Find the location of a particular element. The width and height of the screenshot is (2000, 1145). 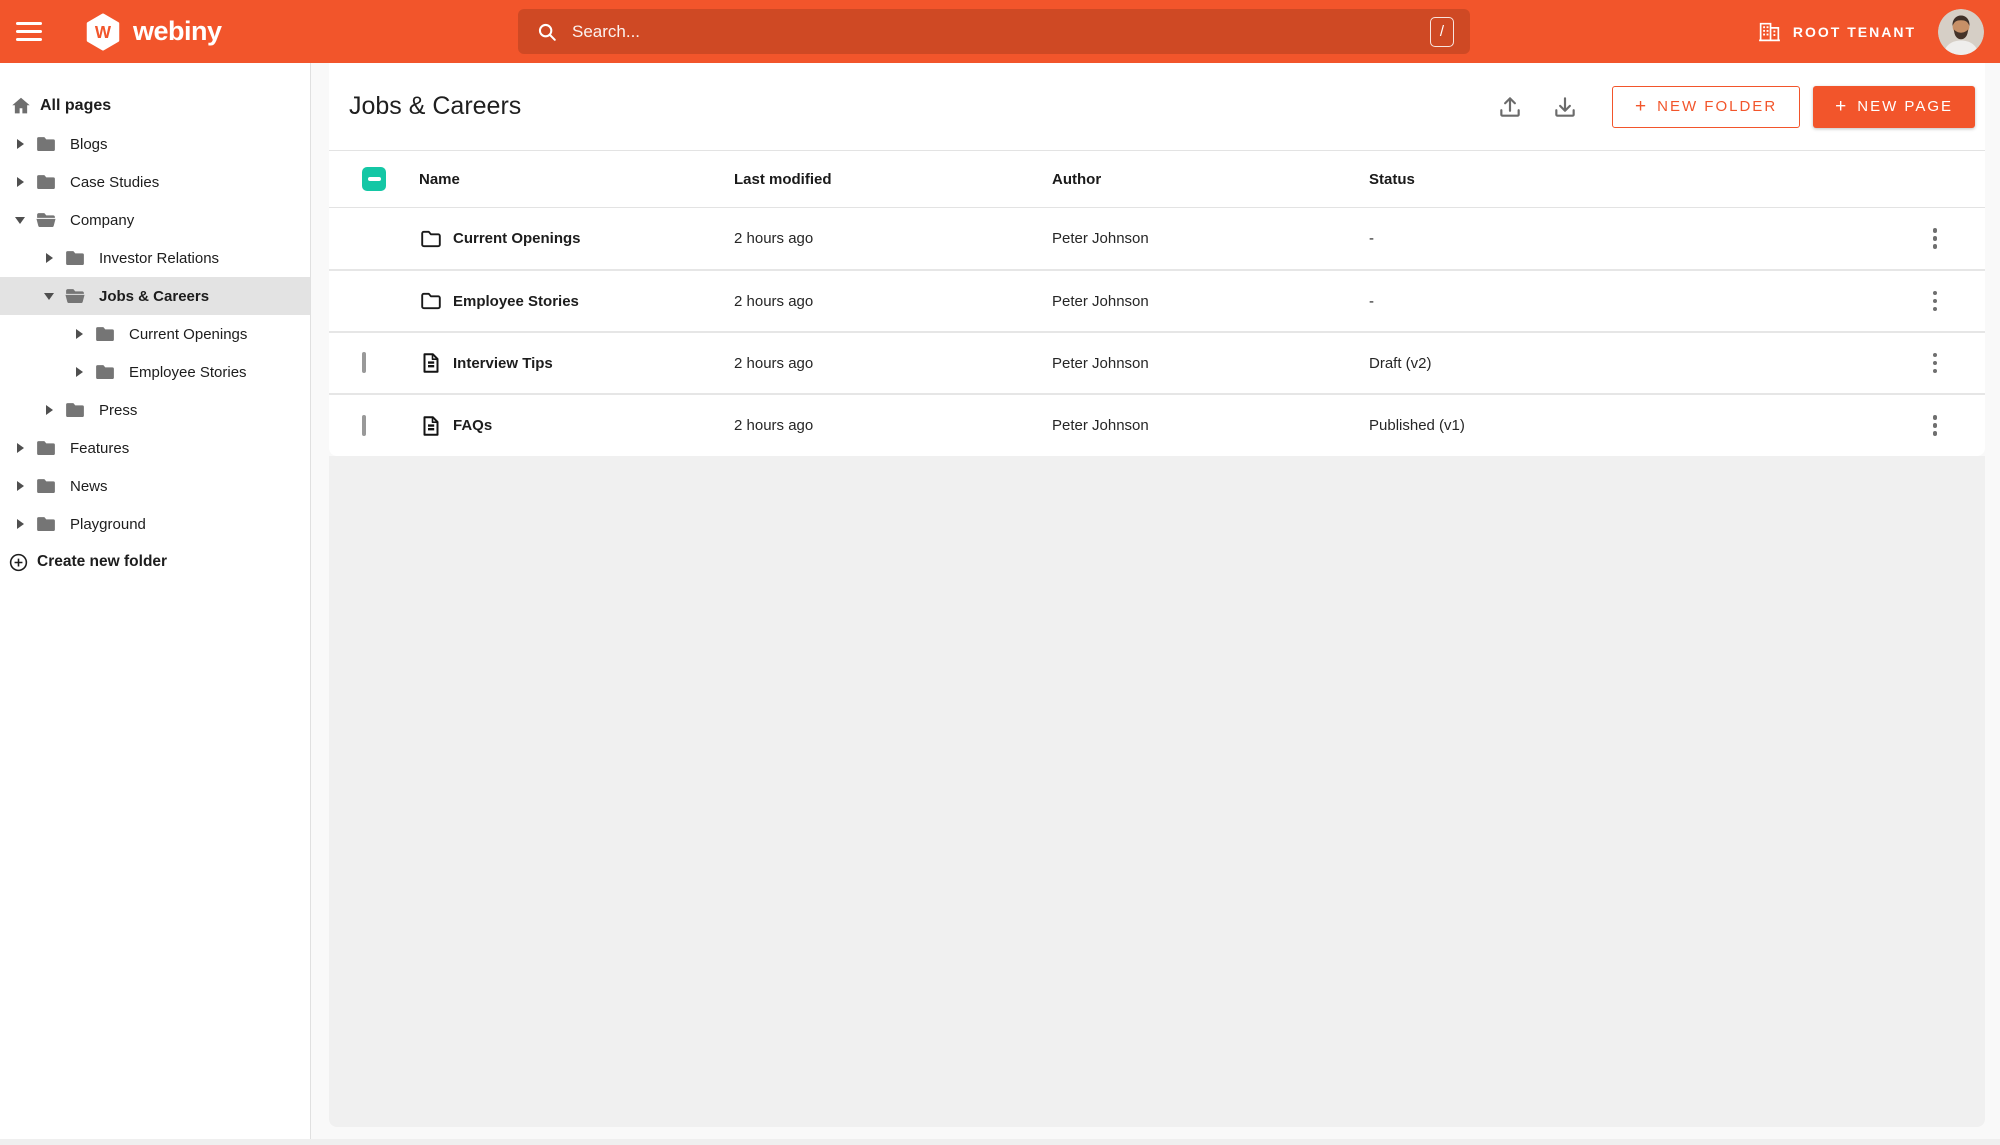

sidebar-item-blogs: Blogs is located at coordinates (155, 144).